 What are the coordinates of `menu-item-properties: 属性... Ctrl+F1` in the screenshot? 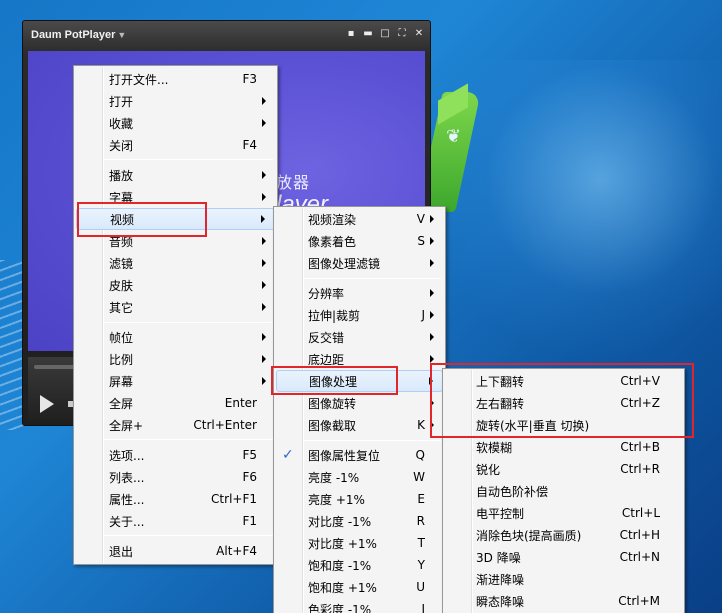 It's located at (175, 499).